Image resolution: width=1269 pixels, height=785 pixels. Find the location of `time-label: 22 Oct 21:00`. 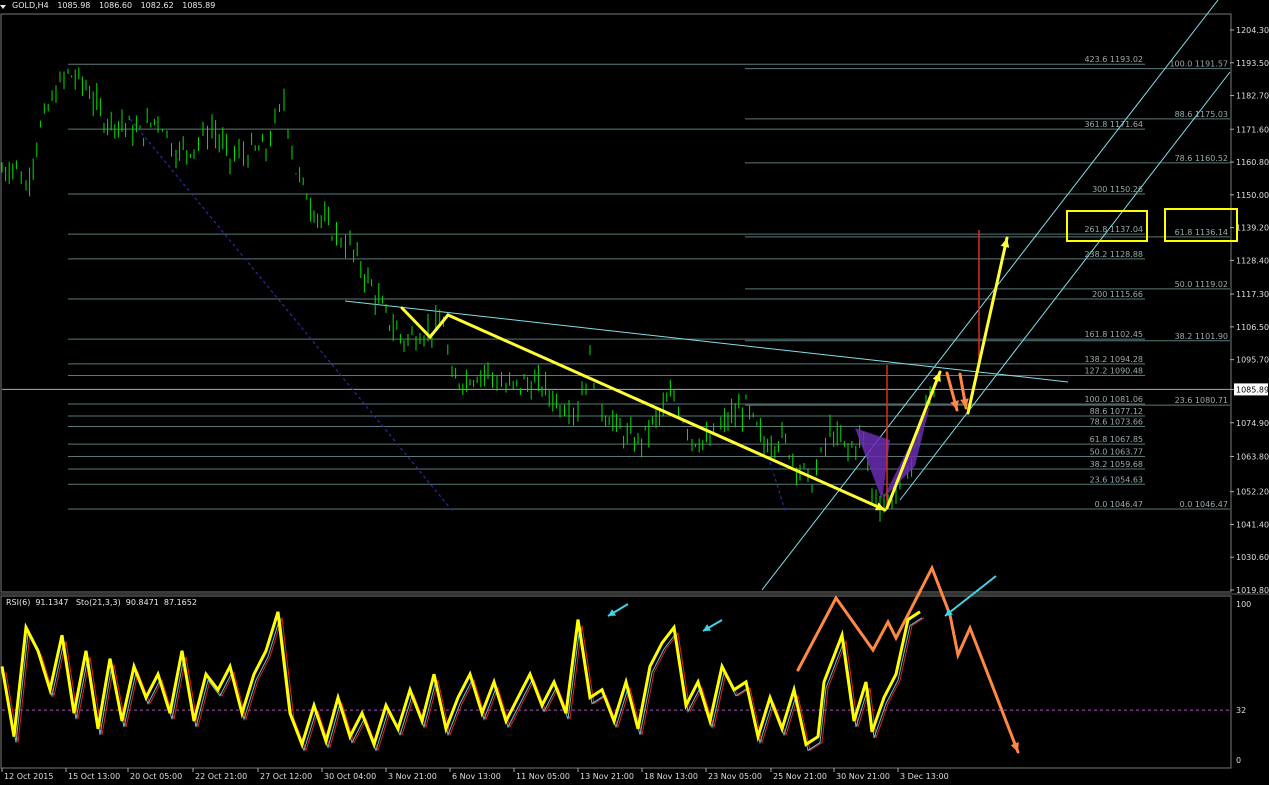

time-label: 22 Oct 21:00 is located at coordinates (221, 776).